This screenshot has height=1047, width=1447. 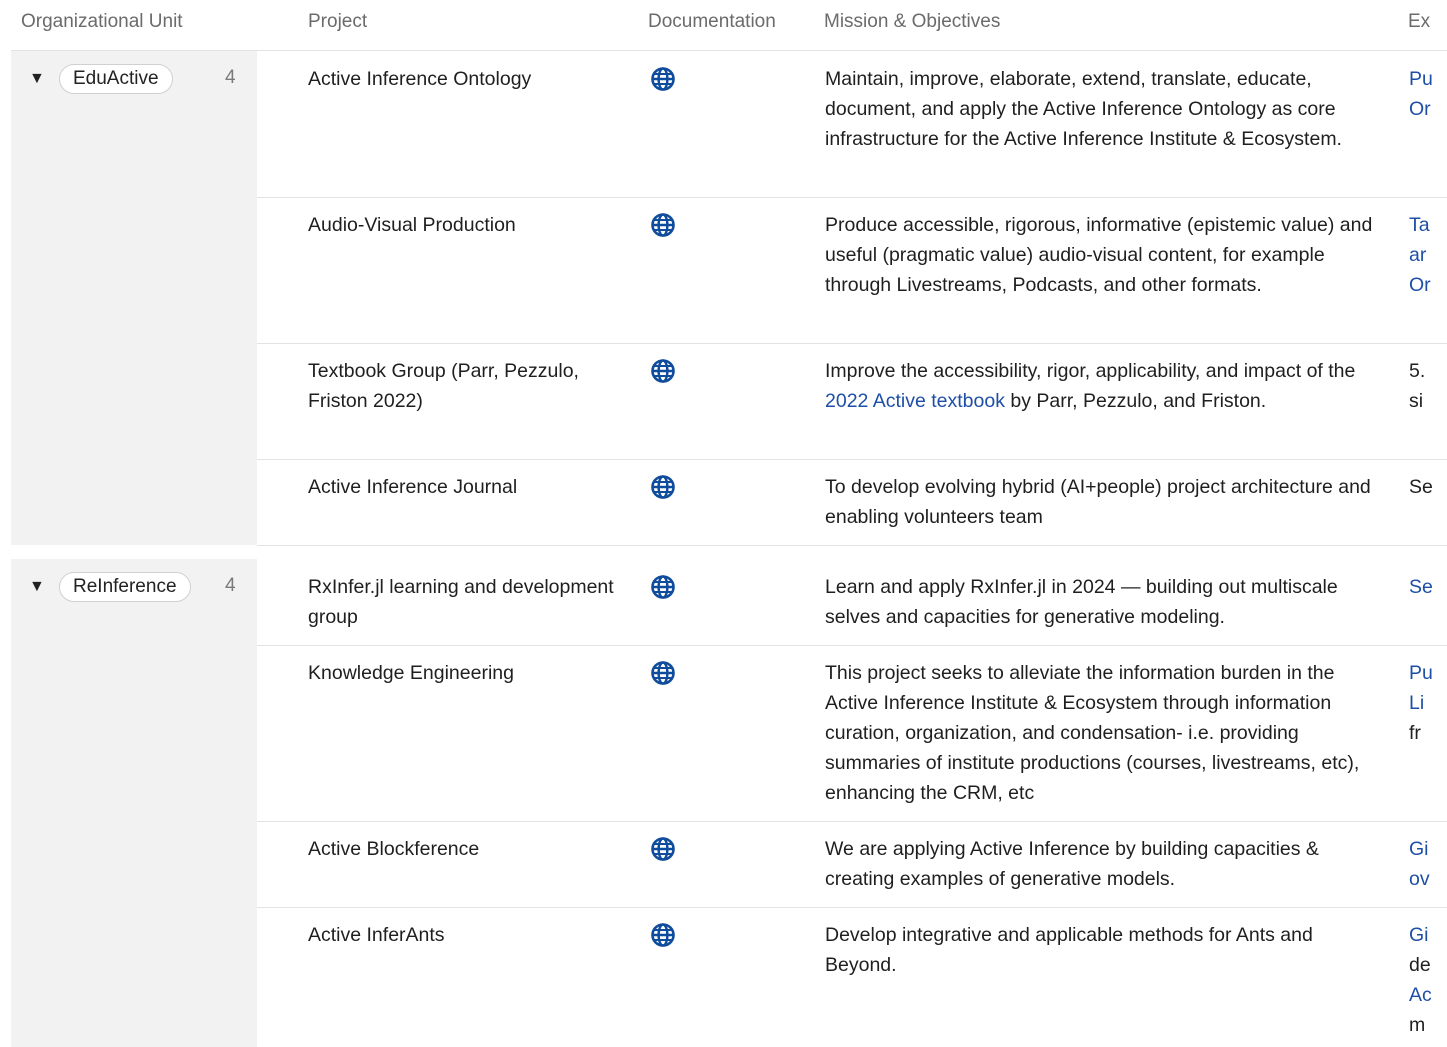 I want to click on extra-link: Ta, so click(x=1428, y=225).